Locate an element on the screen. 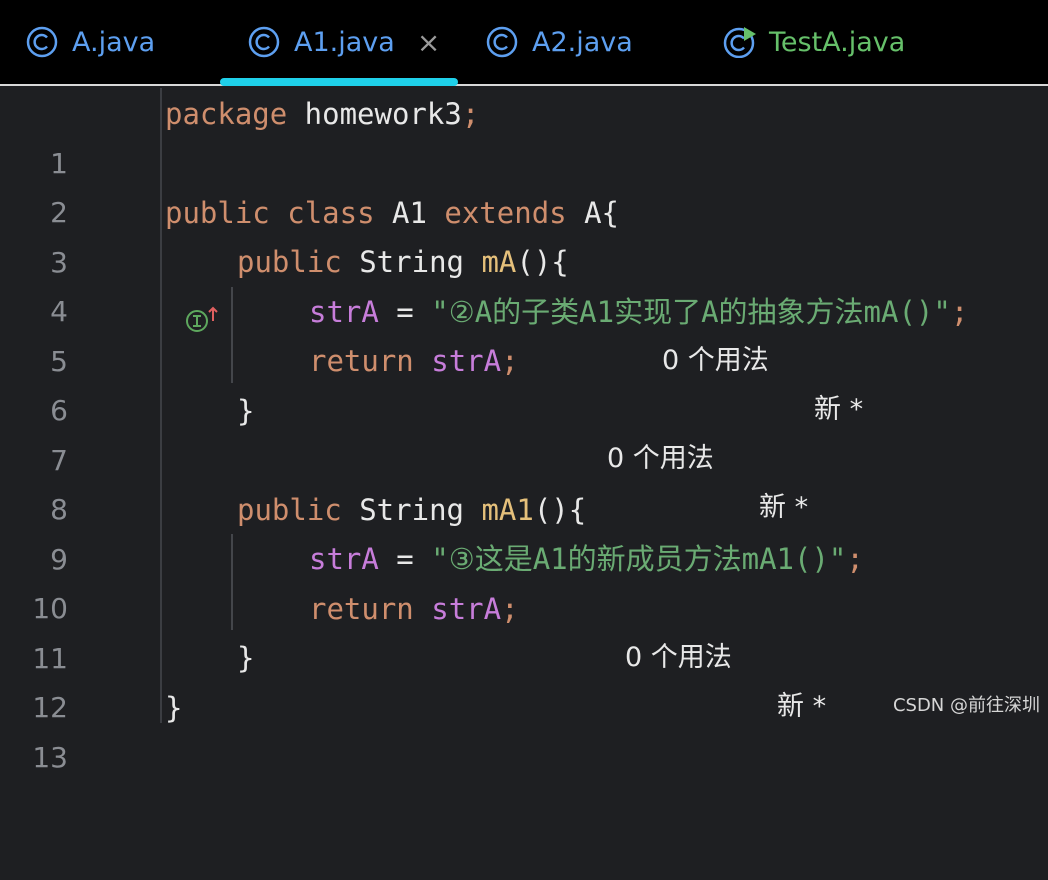  close-tab-icon: × is located at coordinates (428, 42).